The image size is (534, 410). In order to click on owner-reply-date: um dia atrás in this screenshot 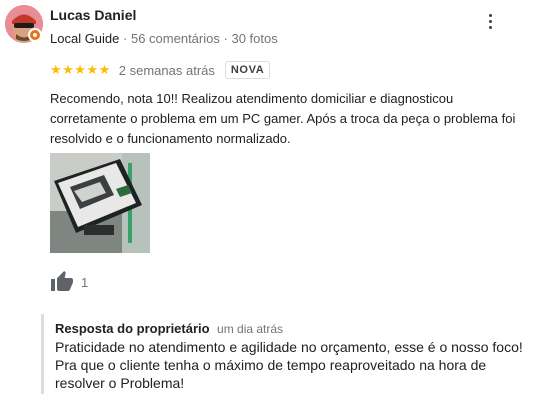, I will do `click(250, 329)`.